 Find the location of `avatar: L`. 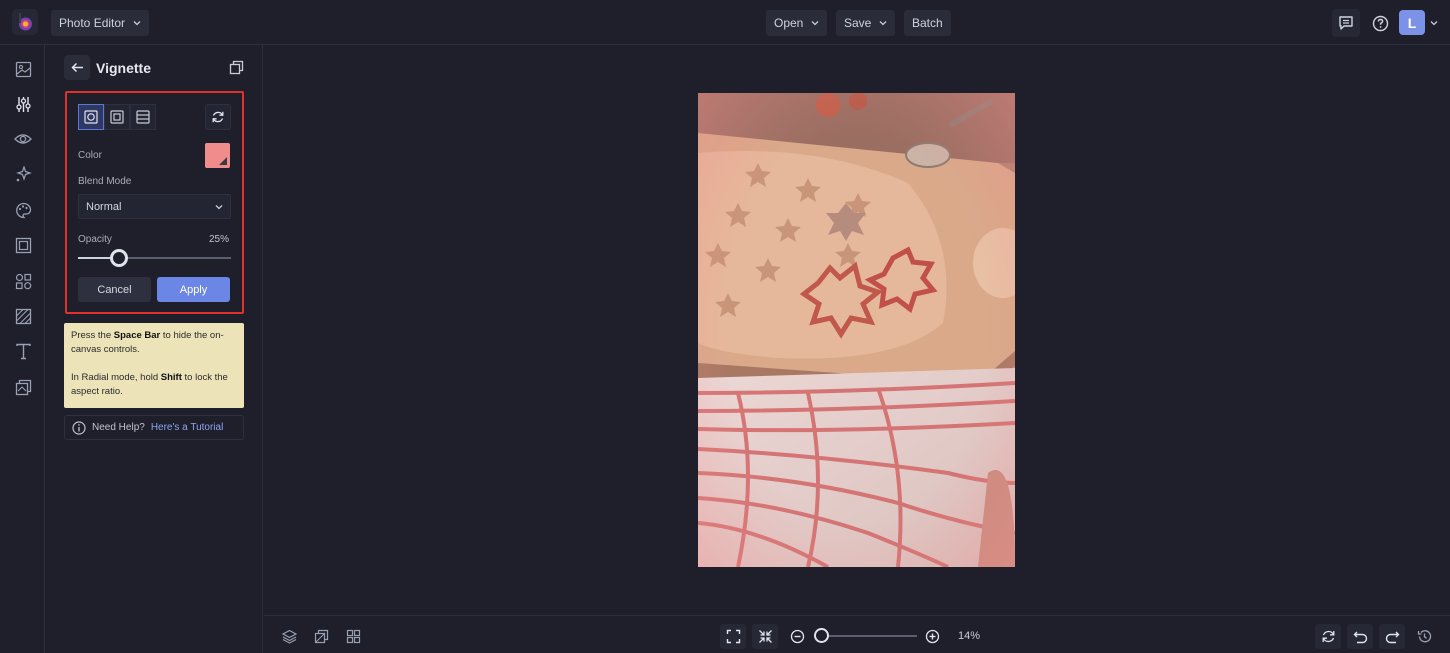

avatar: L is located at coordinates (1412, 22).